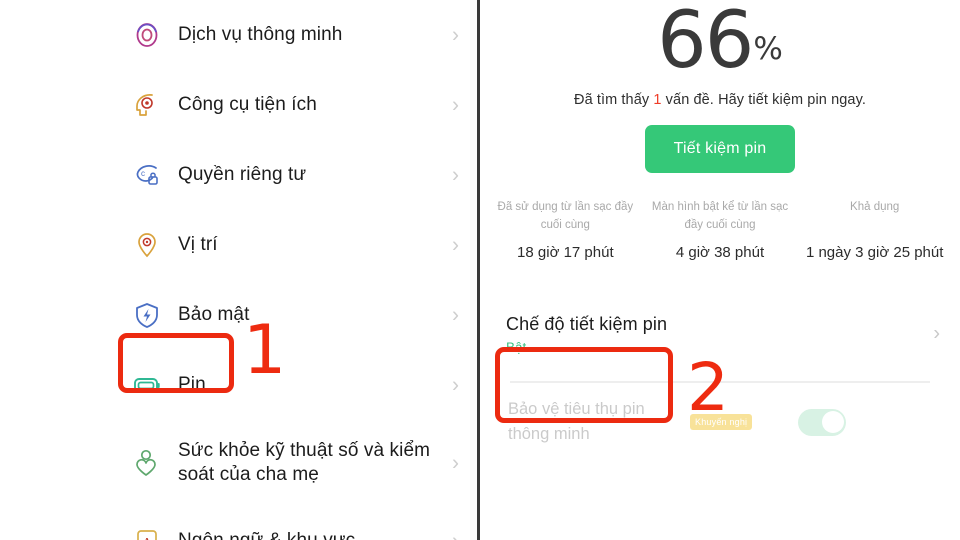  Describe the element at coordinates (147, 532) in the screenshot. I see `language-icon: A` at that location.